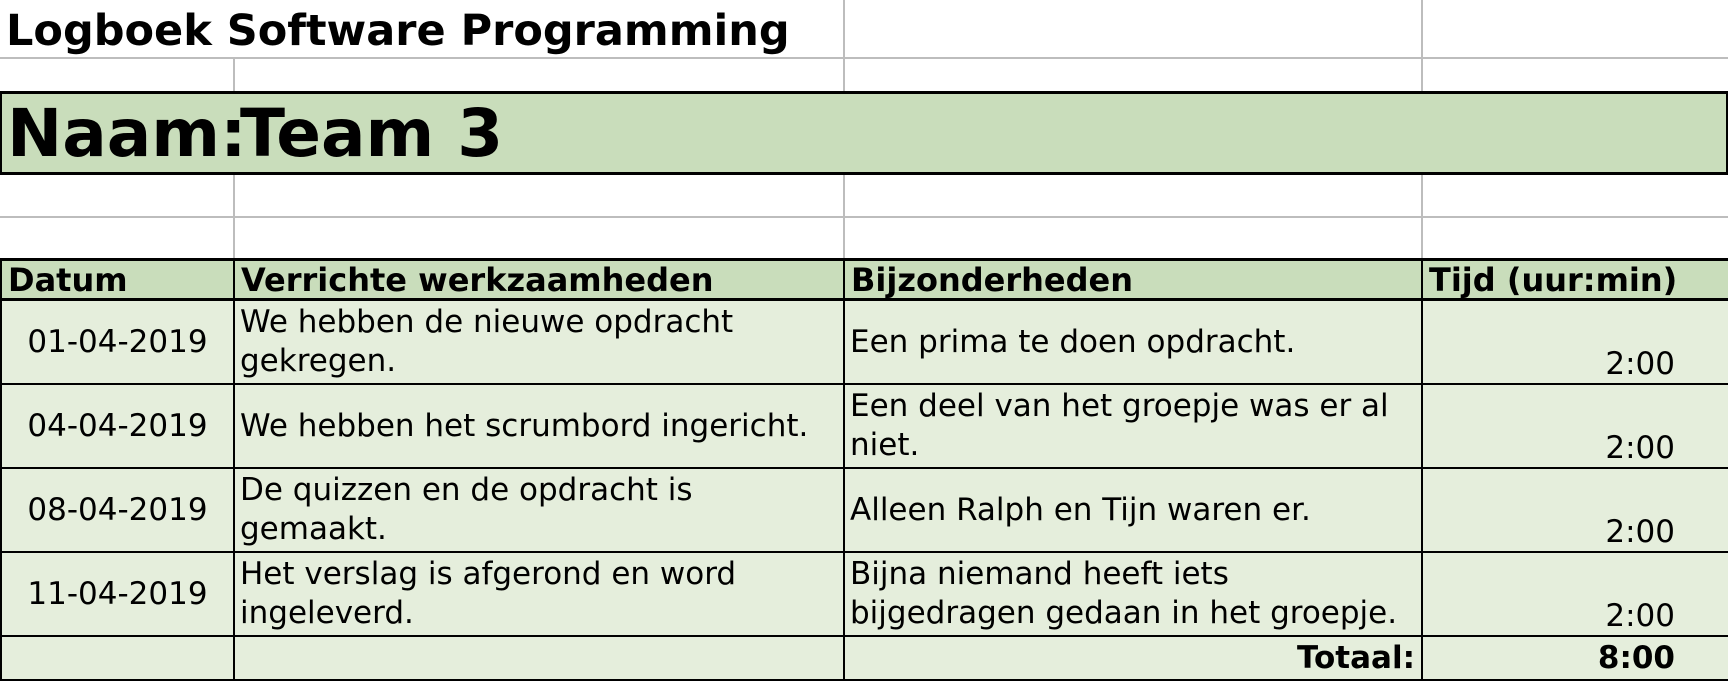 This screenshot has width=1728, height=682. Describe the element at coordinates (127, 133) in the screenshot. I see `name-label: Naam:` at that location.